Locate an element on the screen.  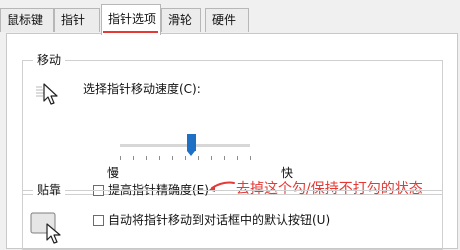
snap-label: 自动将指针移动到对话框中的默认按钮(U) is located at coordinates (219, 220).